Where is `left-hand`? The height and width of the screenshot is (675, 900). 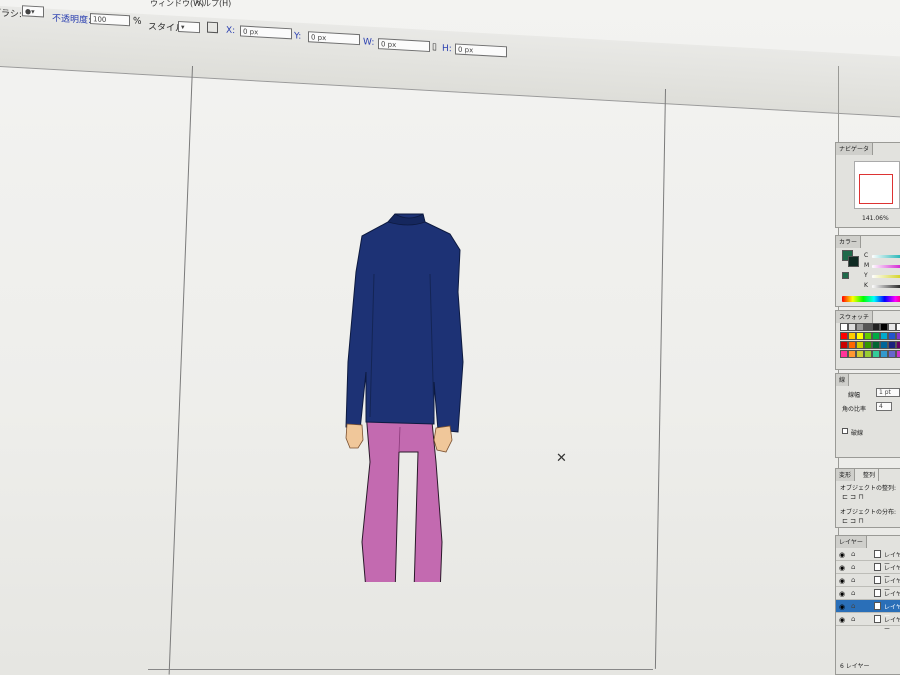
left-hand is located at coordinates (354, 436).